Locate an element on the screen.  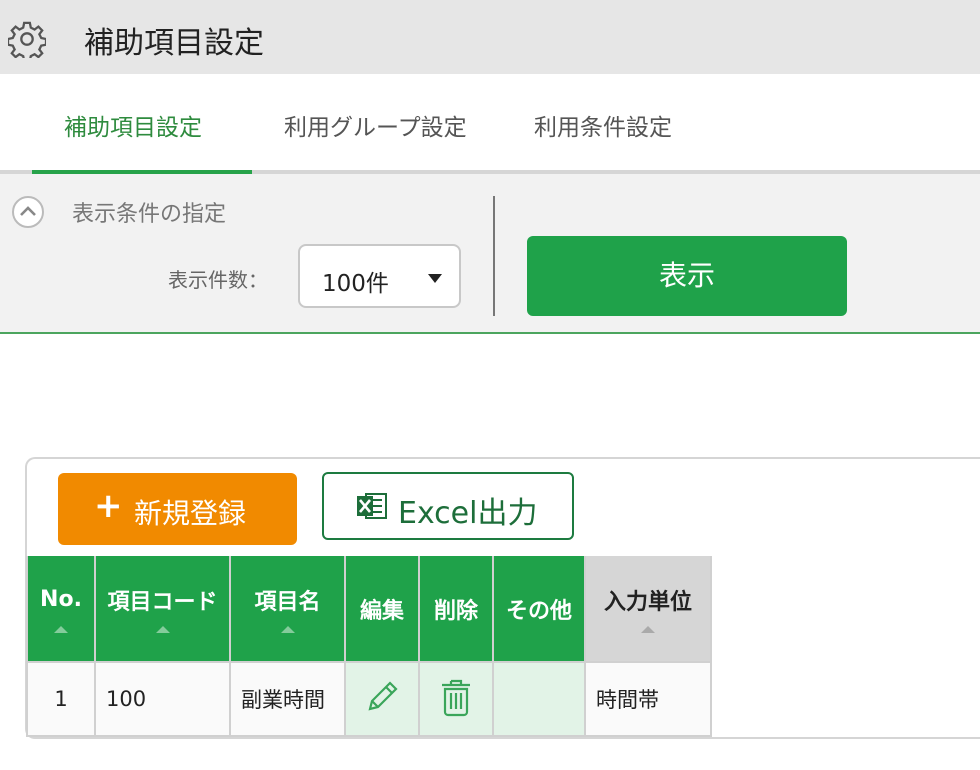
gear-icon is located at coordinates (27, 39).